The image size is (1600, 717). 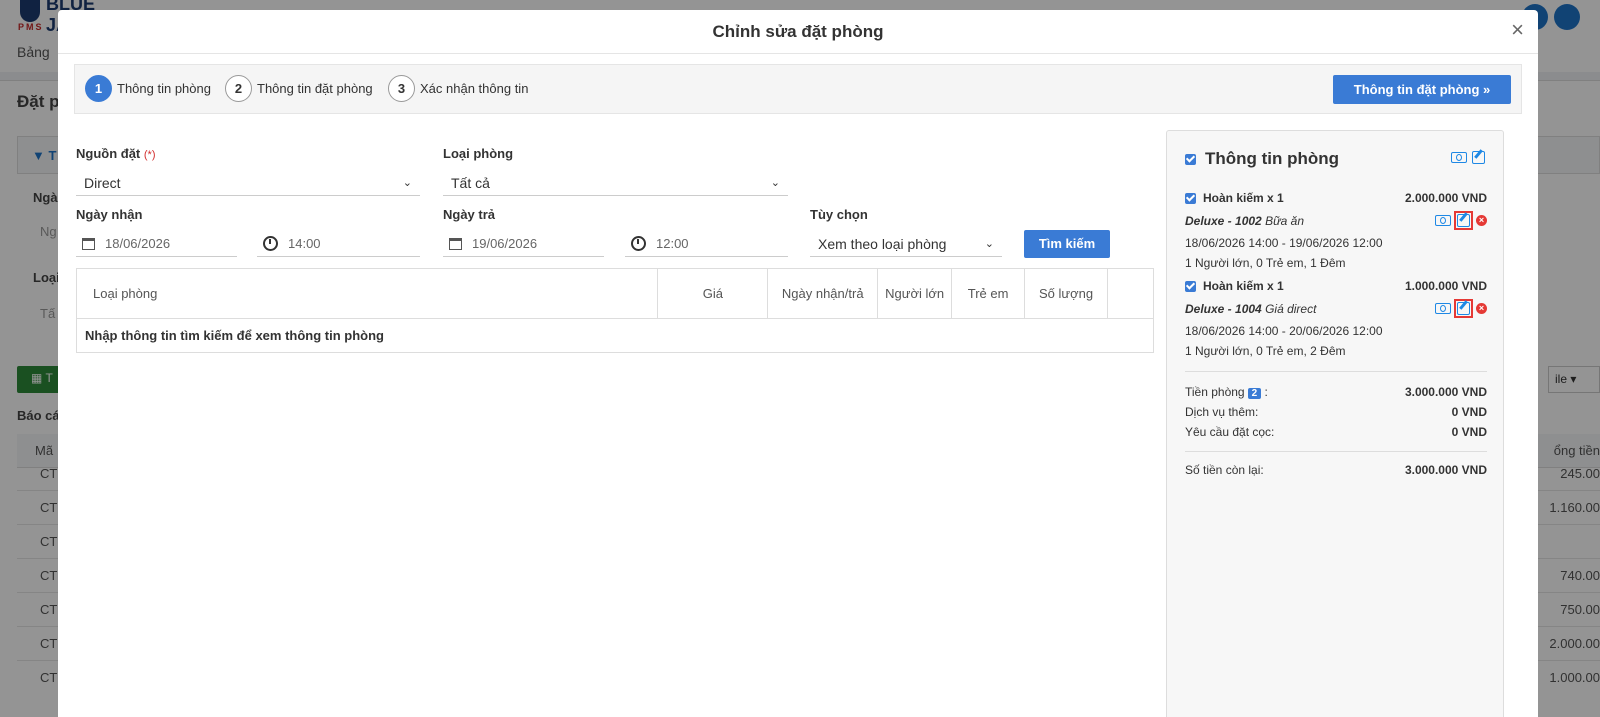 I want to click on step-number: 1, so click(x=98, y=88).